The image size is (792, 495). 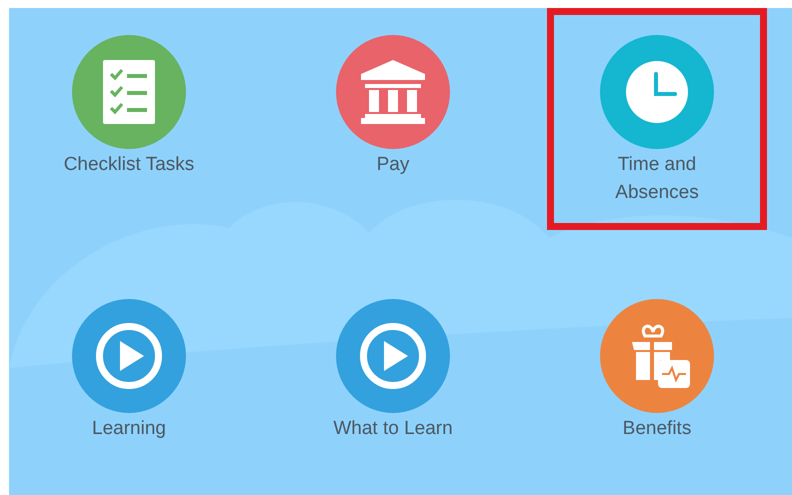 What do you see at coordinates (657, 429) in the screenshot?
I see `app-label: Benefits` at bounding box center [657, 429].